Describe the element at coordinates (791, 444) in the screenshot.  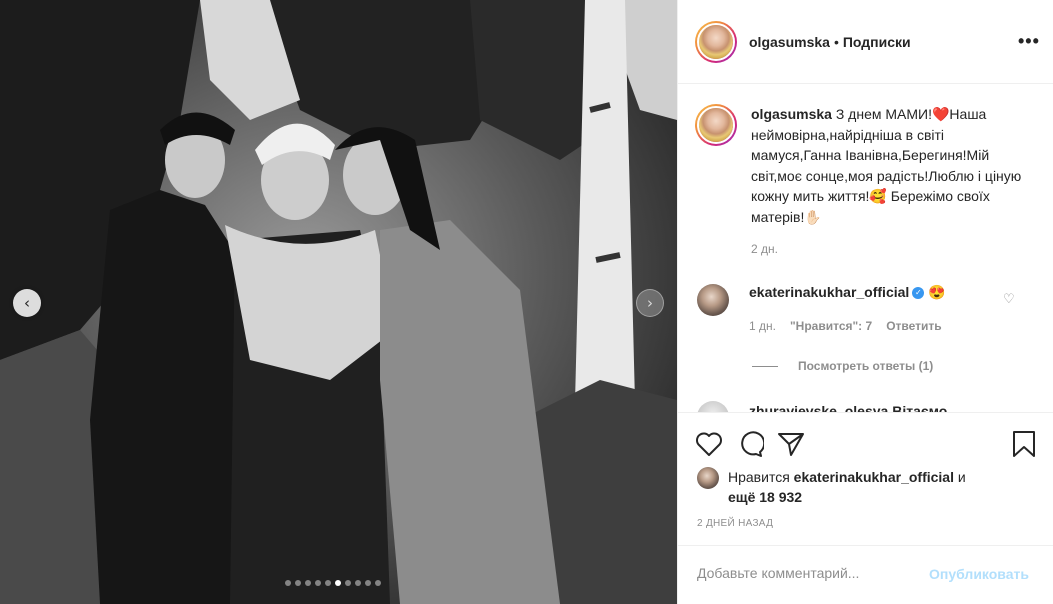
I see `share-paper-plane-icon` at that location.